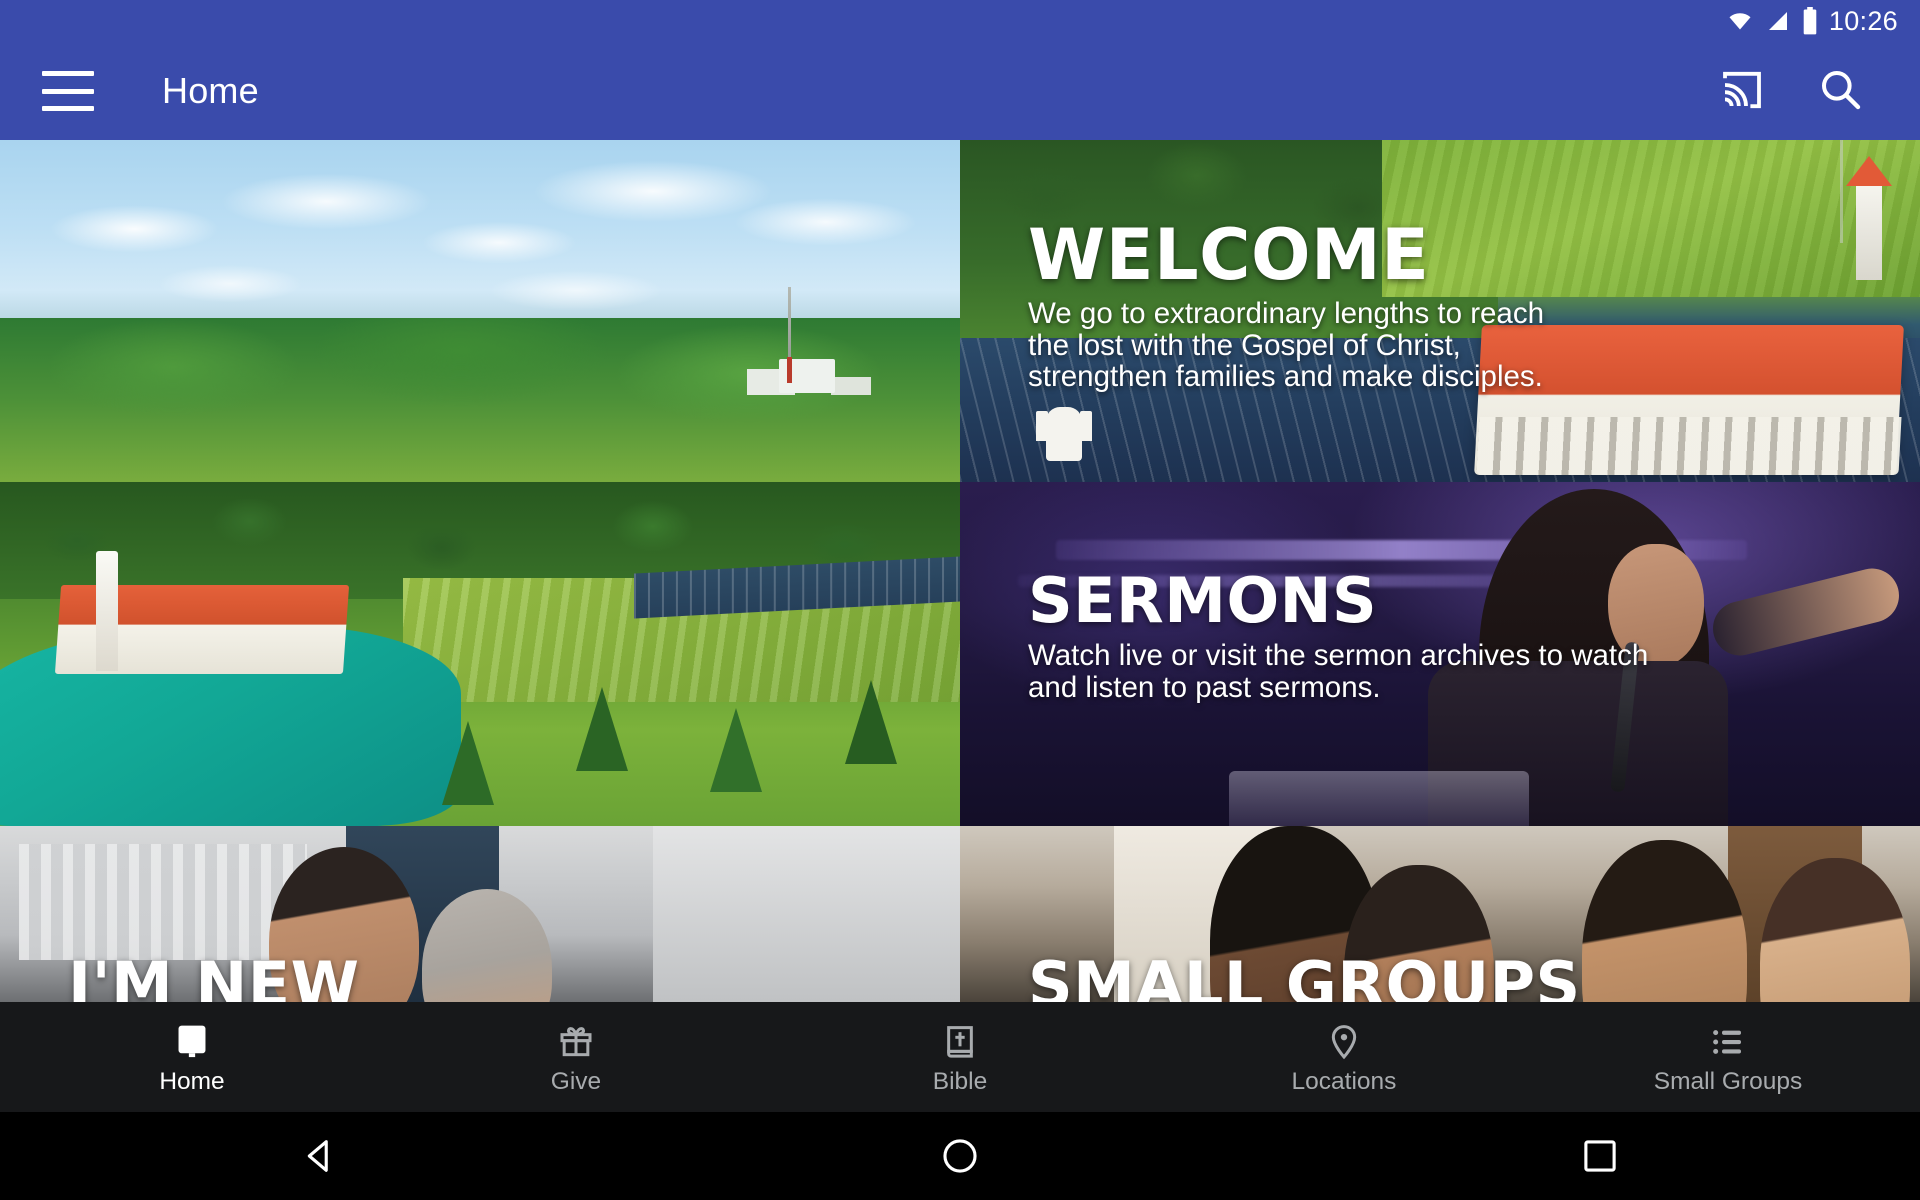  Describe the element at coordinates (960, 91) in the screenshot. I see `app-bar: Home` at that location.